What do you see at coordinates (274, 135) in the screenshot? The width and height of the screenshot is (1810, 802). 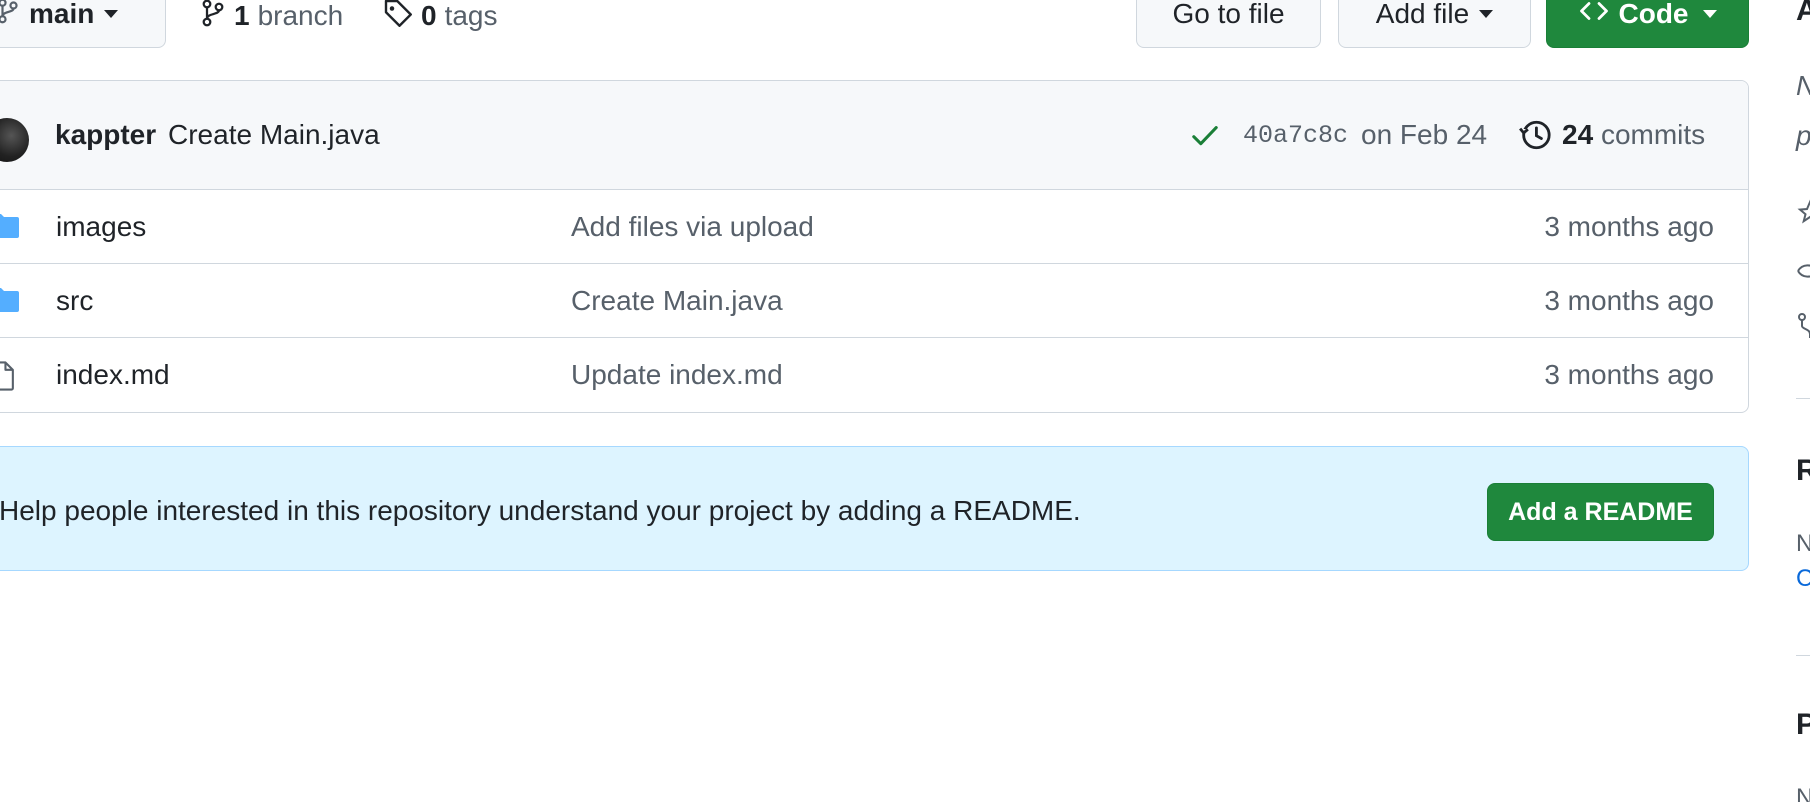 I see `commit-message: Create Main.java` at bounding box center [274, 135].